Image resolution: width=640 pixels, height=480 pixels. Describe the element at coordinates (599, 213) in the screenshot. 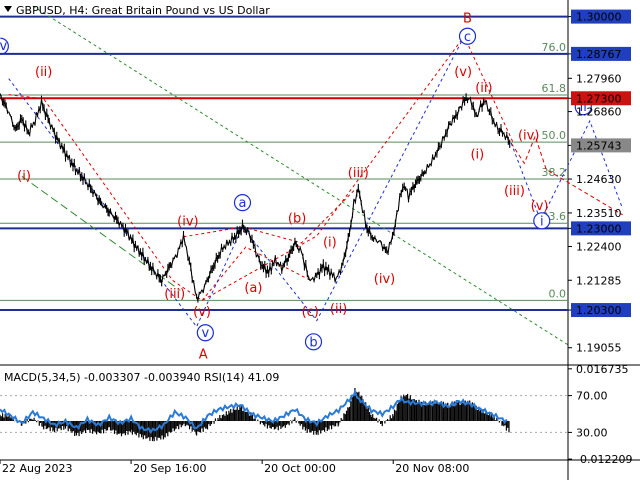

I see `y-tick-label-7: 1.23510` at that location.